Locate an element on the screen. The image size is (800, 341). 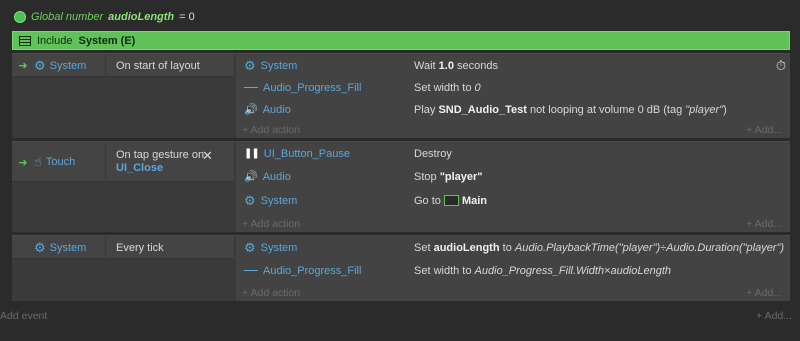
action-object-label: Audio_Progress_Fill is located at coordinates (312, 87).